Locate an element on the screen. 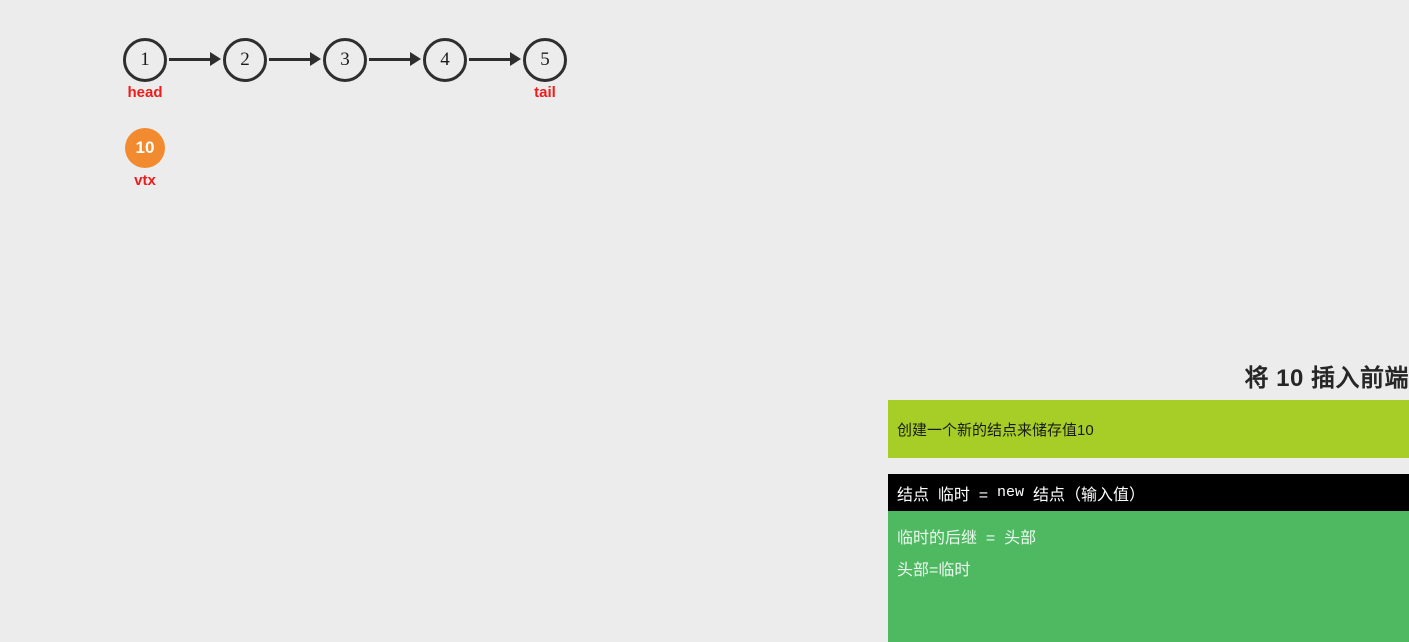 This screenshot has height=642, width=1409. code-line-2-text: 临时的后继 = 头部 is located at coordinates (967, 538).